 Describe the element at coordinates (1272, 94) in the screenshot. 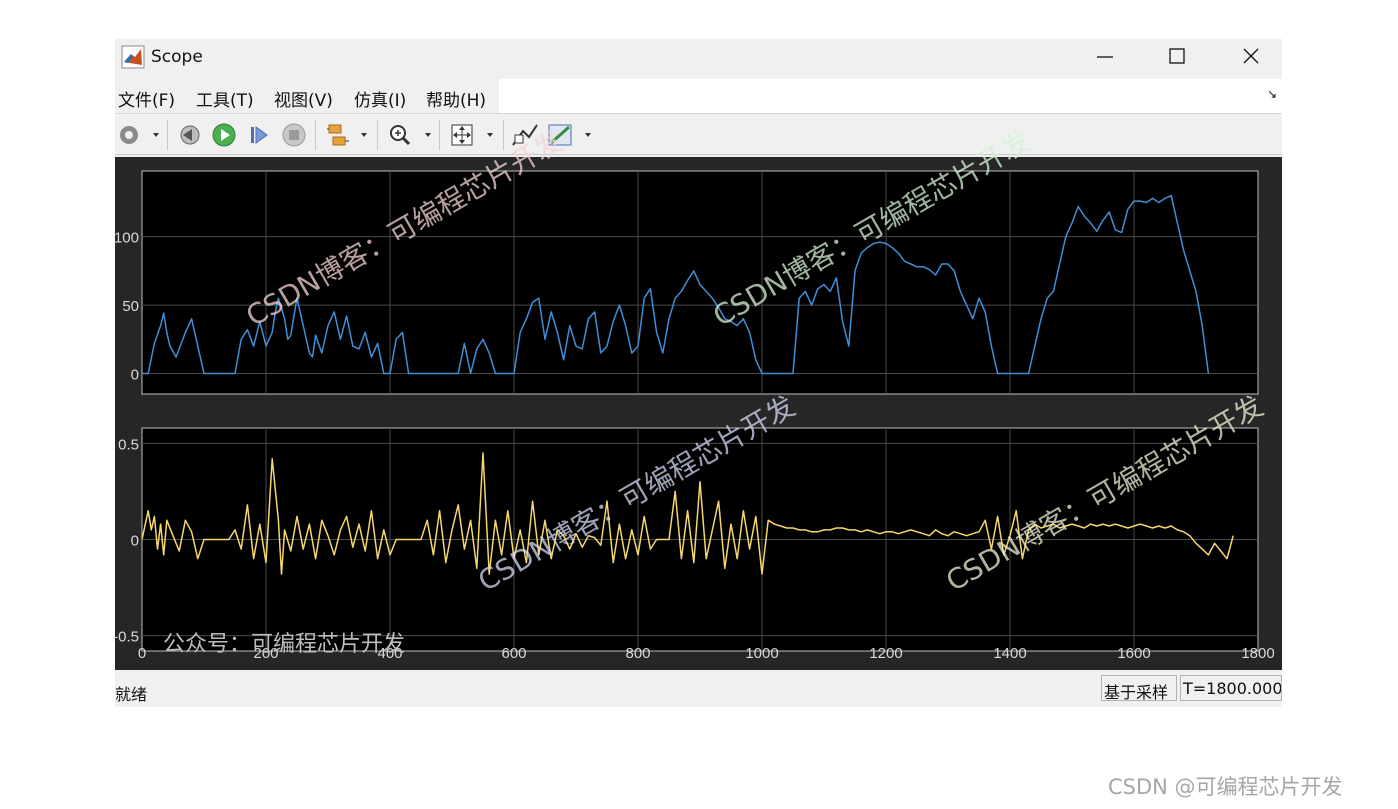

I see `undock-arrow-icon: ↘` at that location.